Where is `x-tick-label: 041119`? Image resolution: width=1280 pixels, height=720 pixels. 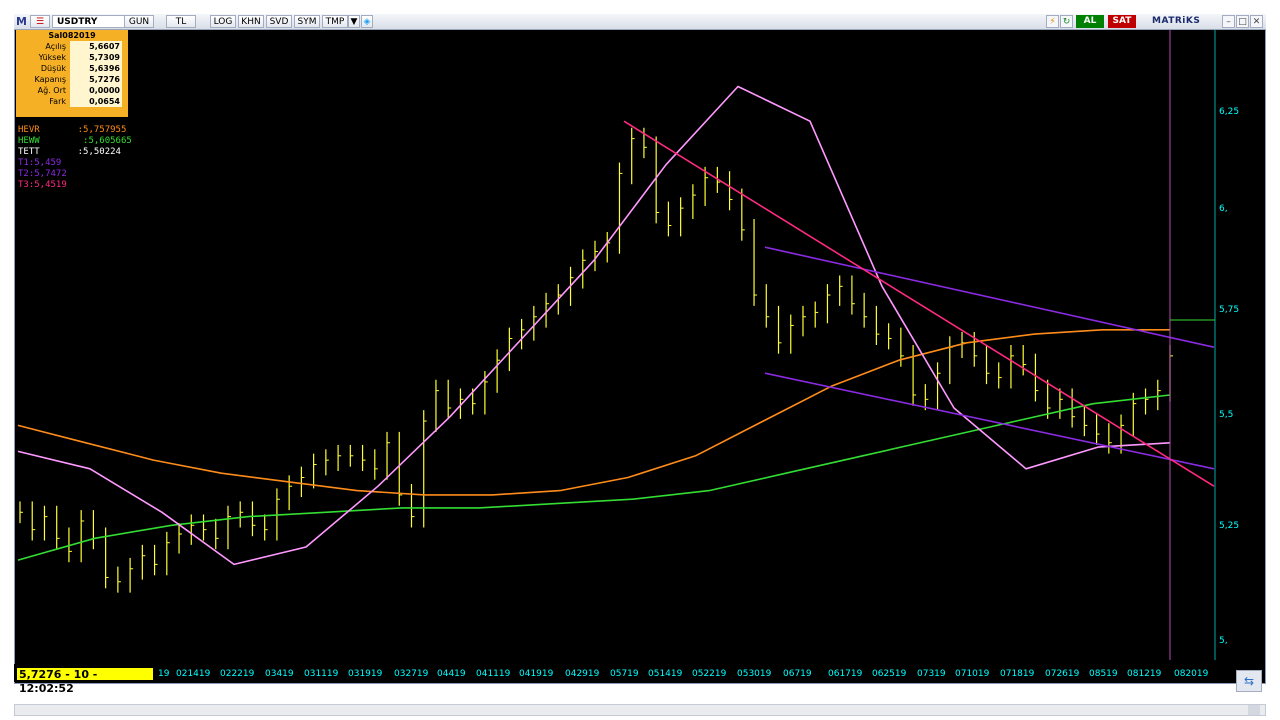 x-tick-label: 041119 is located at coordinates (493, 674).